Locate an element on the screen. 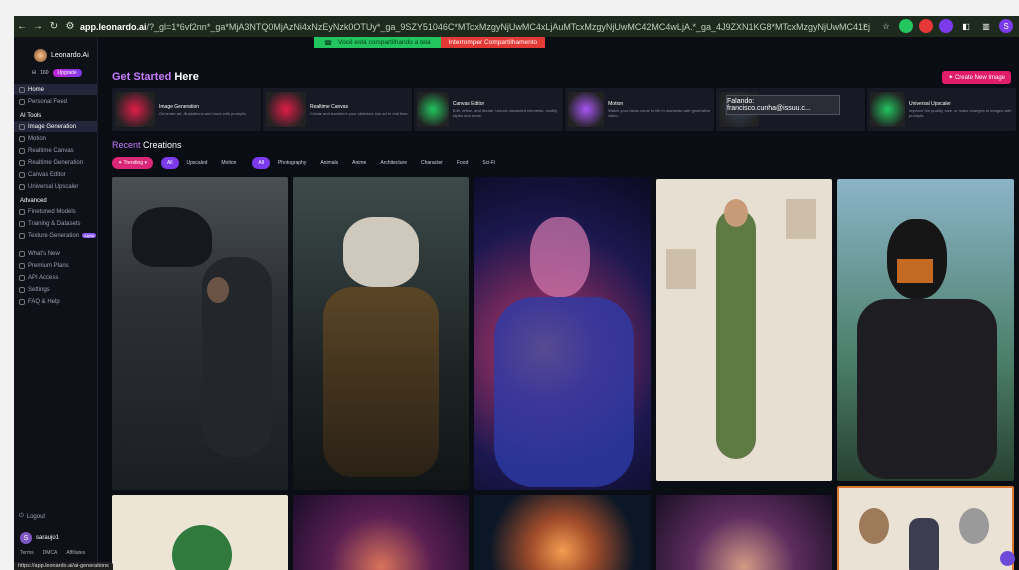 The width and height of the screenshot is (1019, 570). back-icon: ← is located at coordinates (22, 26).